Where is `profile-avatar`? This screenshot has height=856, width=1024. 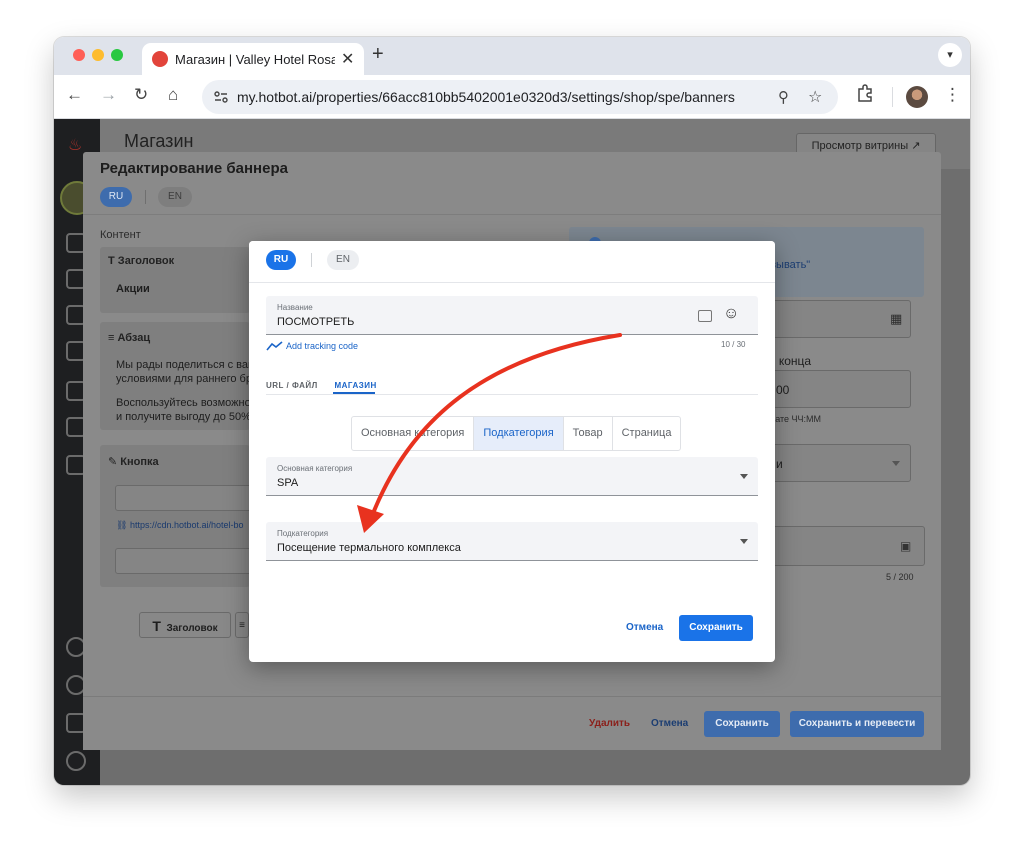
profile-avatar is located at coordinates (917, 97).